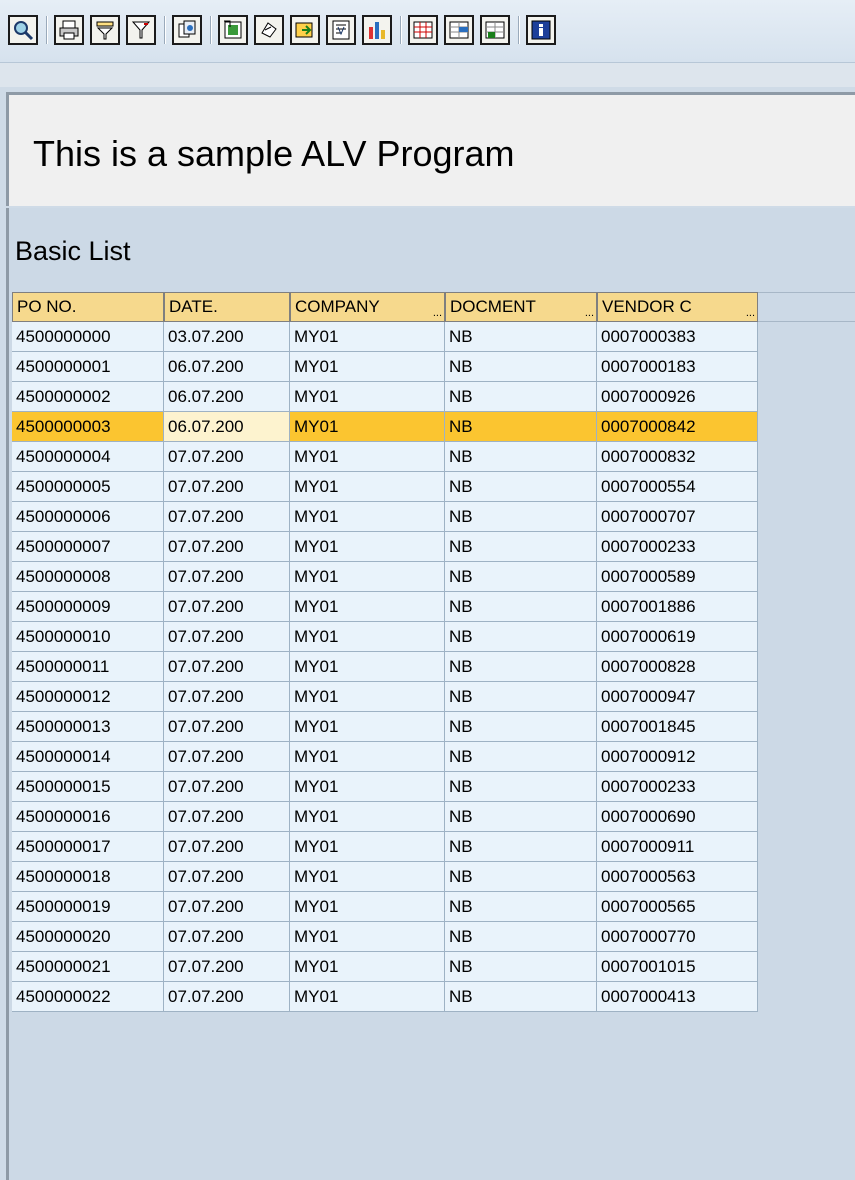 The height and width of the screenshot is (1180, 855). What do you see at coordinates (495, 30) in the screenshot?
I see `save-layout-icon` at bounding box center [495, 30].